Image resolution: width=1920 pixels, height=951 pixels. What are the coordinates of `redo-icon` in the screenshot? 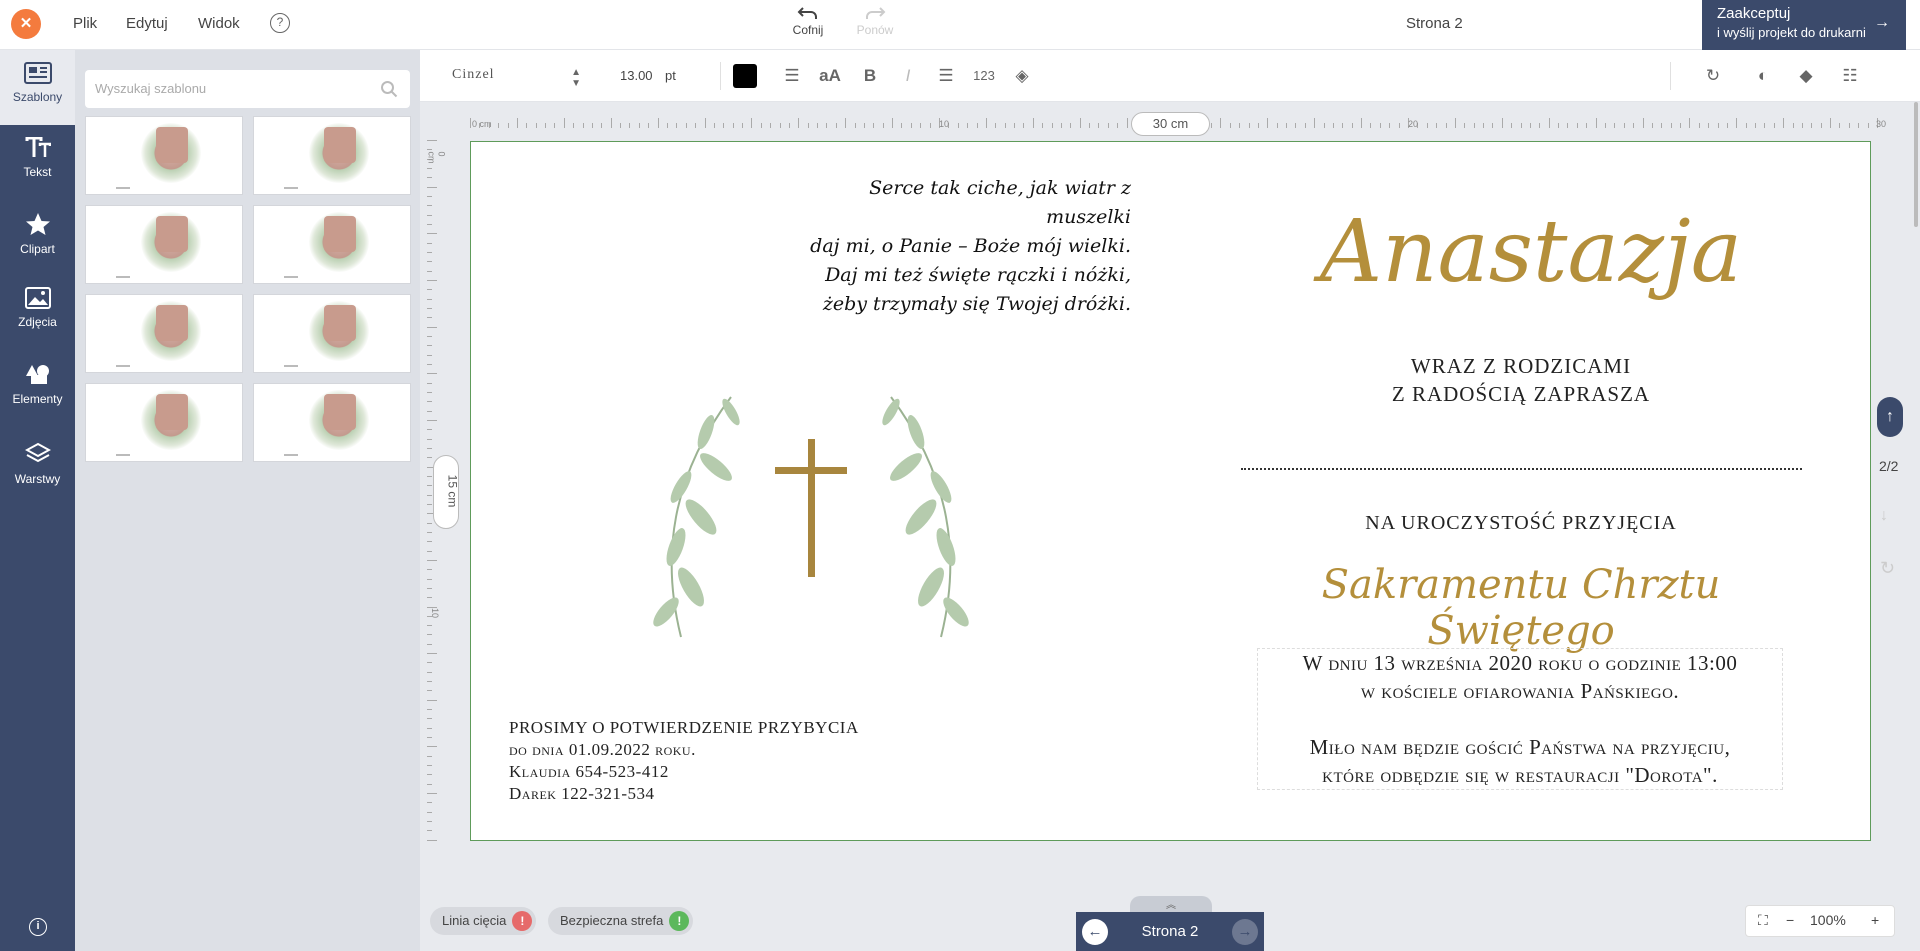 It's located at (876, 13).